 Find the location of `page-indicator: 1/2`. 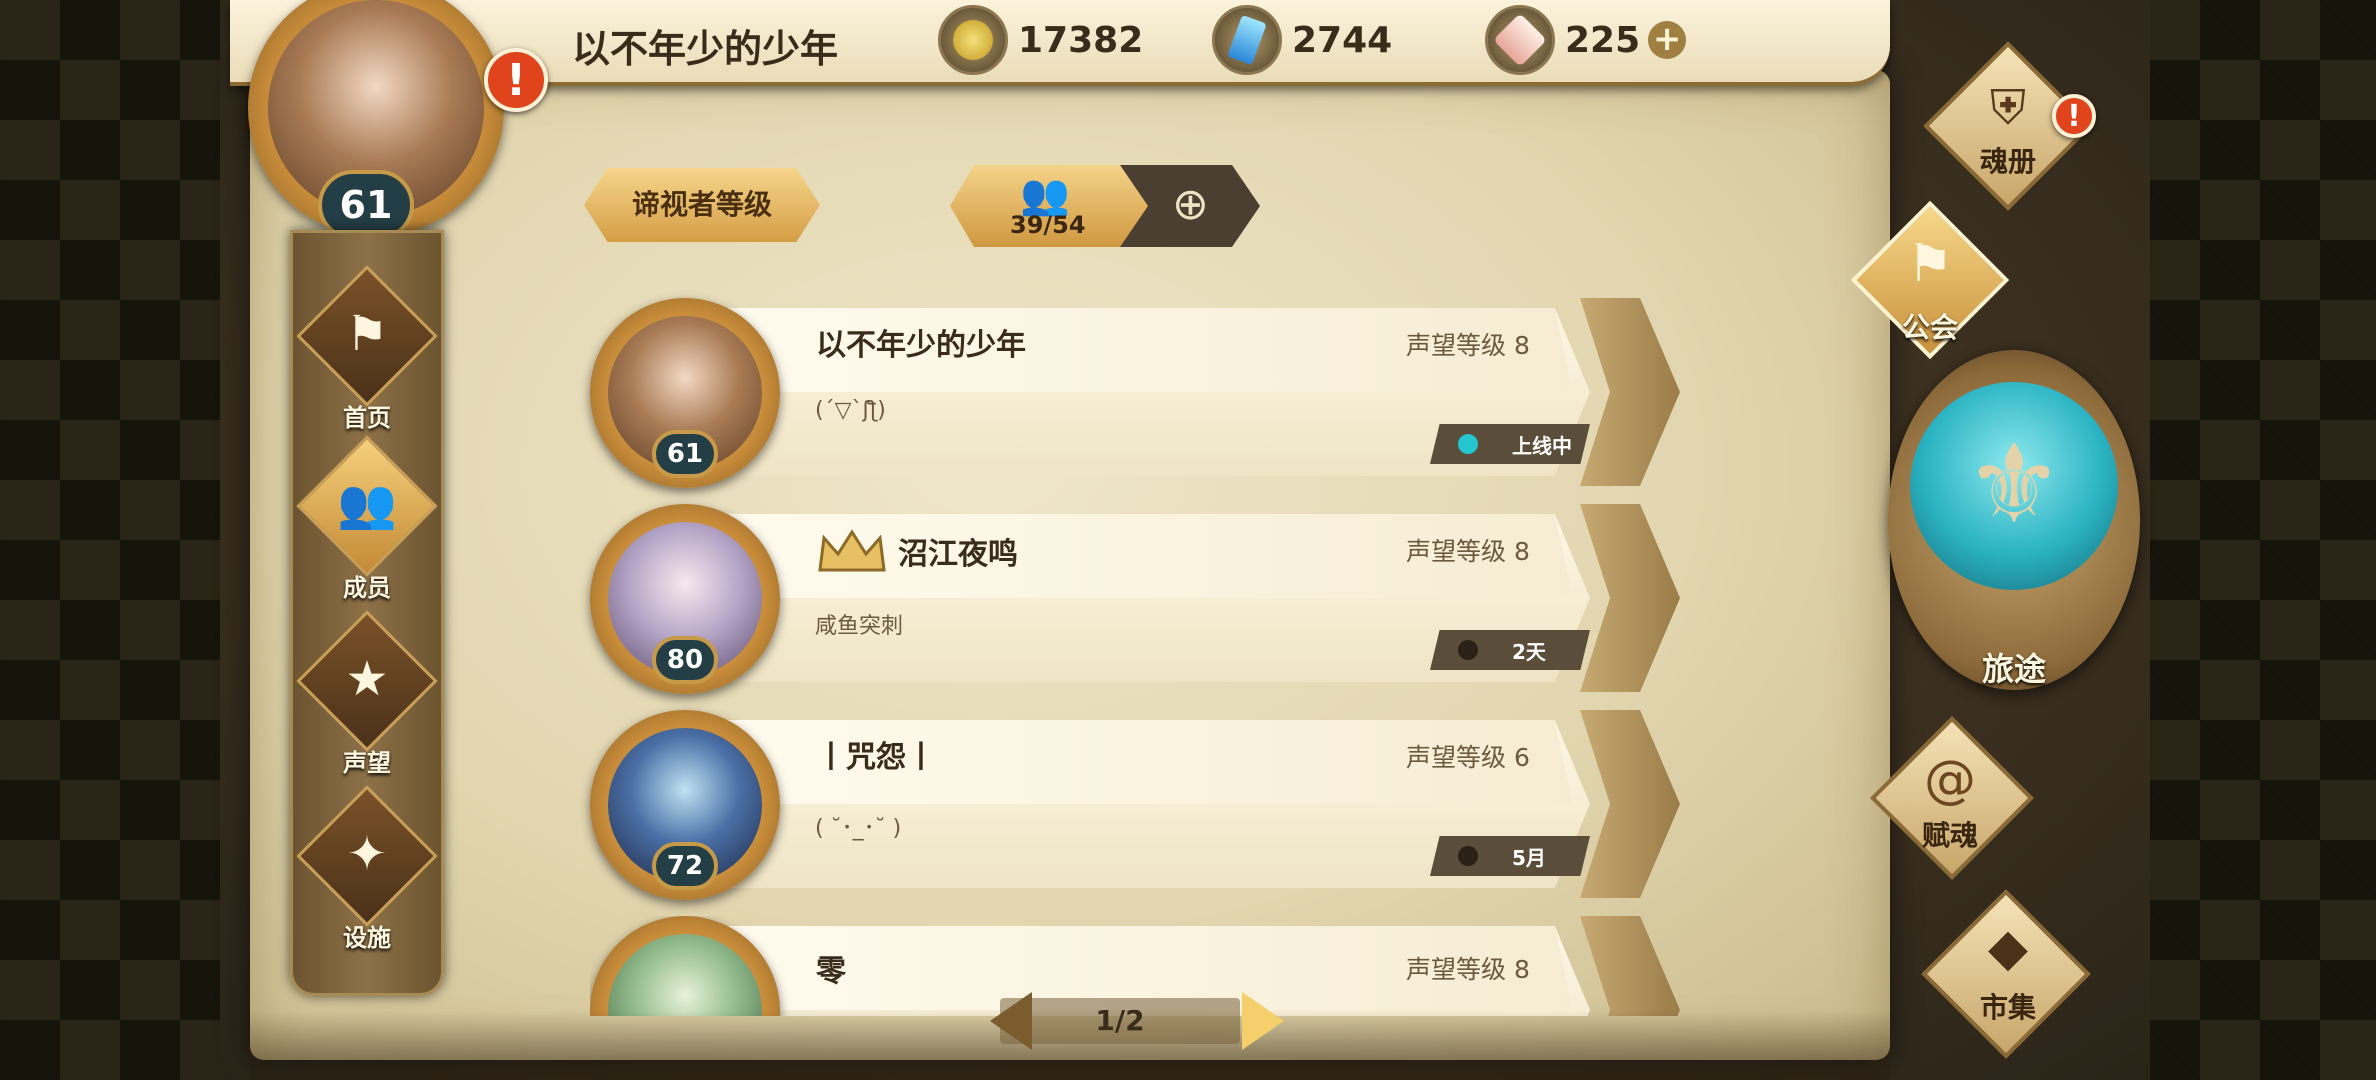

page-indicator: 1/2 is located at coordinates (1120, 1020).